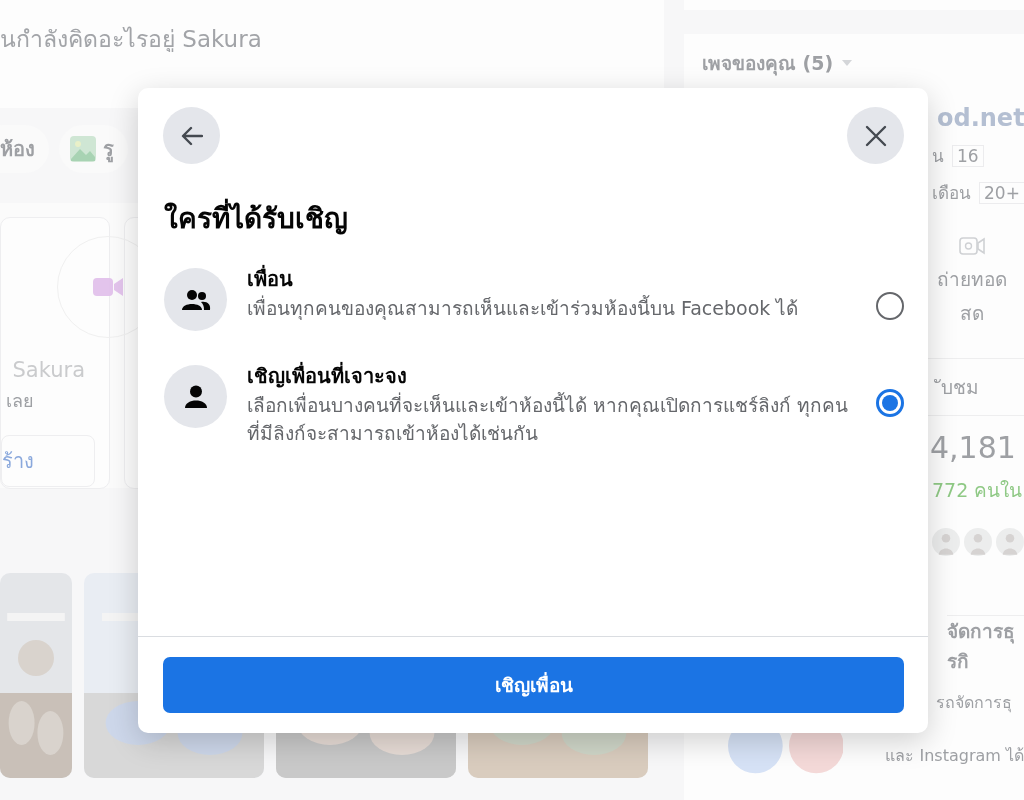 This screenshot has height=800, width=1024. Describe the element at coordinates (938, 156) in the screenshot. I see `stat-label: น` at that location.